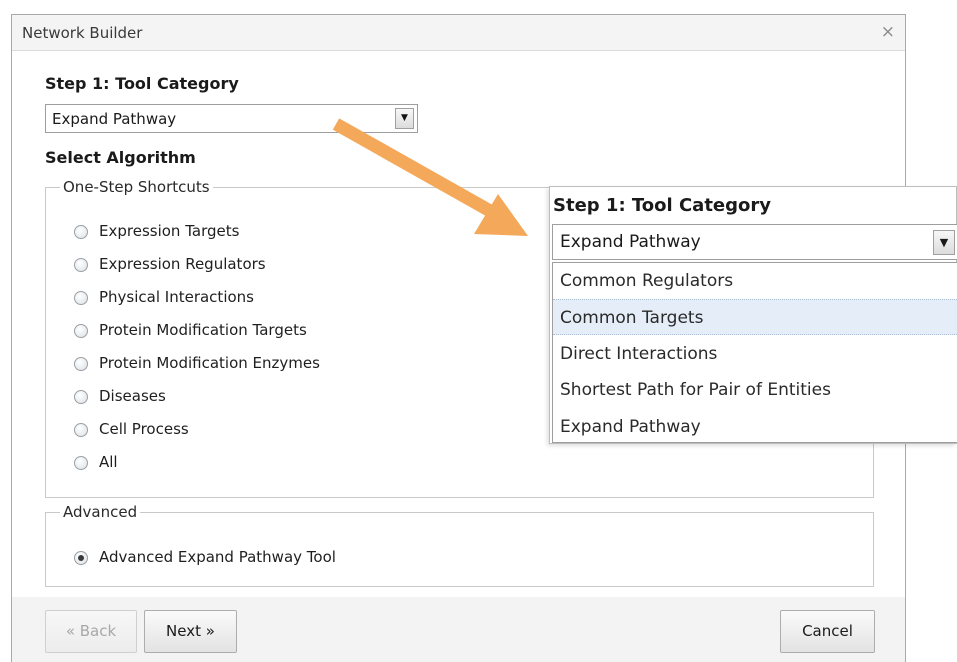  I want to click on title-bar: Network Builder ×, so click(458, 33).